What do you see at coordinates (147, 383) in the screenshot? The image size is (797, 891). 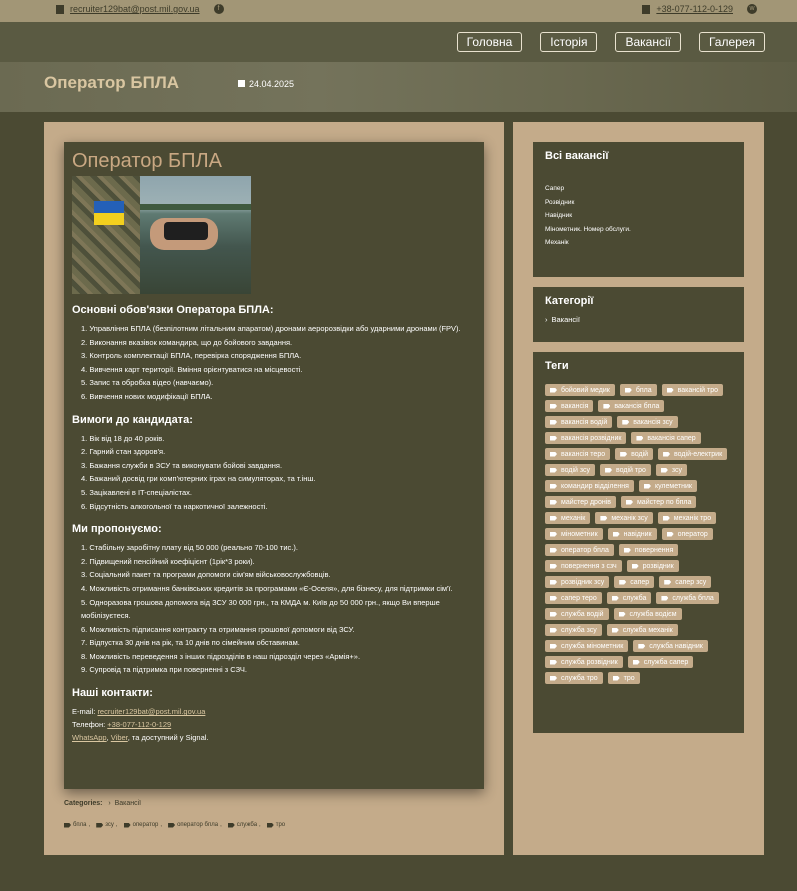 I see `list-item: 5. Запис та обробка відео (навчаємо).` at bounding box center [147, 383].